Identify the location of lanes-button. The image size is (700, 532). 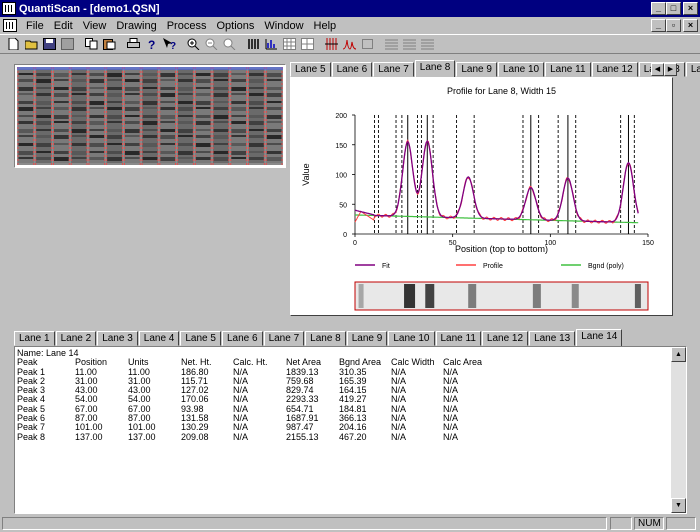
(253, 44).